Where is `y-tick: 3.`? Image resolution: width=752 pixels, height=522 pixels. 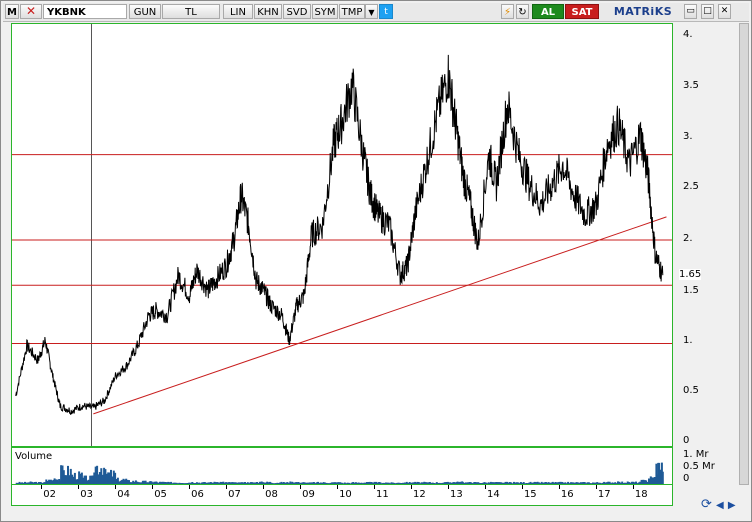 y-tick: 3. is located at coordinates (688, 136).